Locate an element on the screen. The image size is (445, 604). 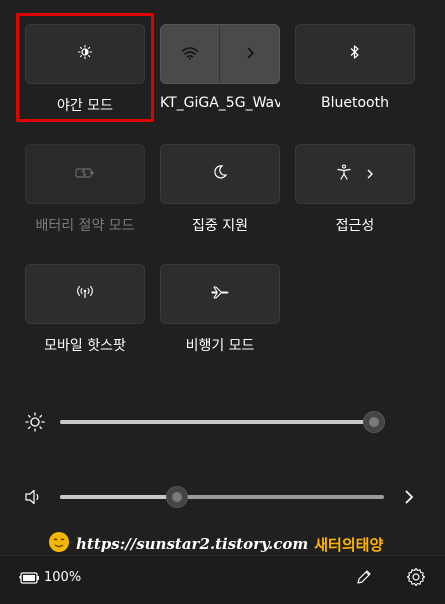
bluetooth-toggle is located at coordinates (355, 54).